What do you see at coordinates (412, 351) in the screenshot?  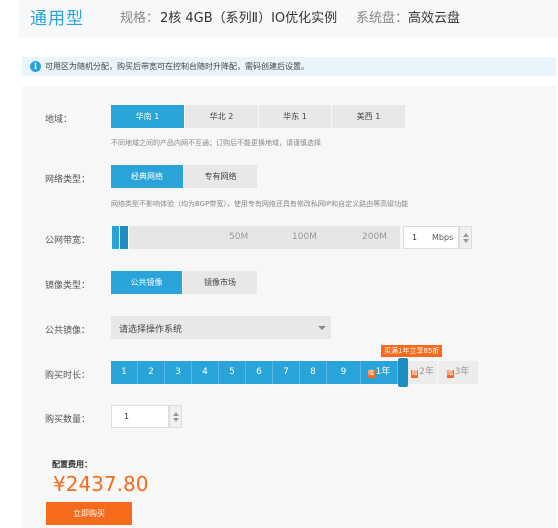 I see `discount-promo-badge: 买满1年立享85折` at bounding box center [412, 351].